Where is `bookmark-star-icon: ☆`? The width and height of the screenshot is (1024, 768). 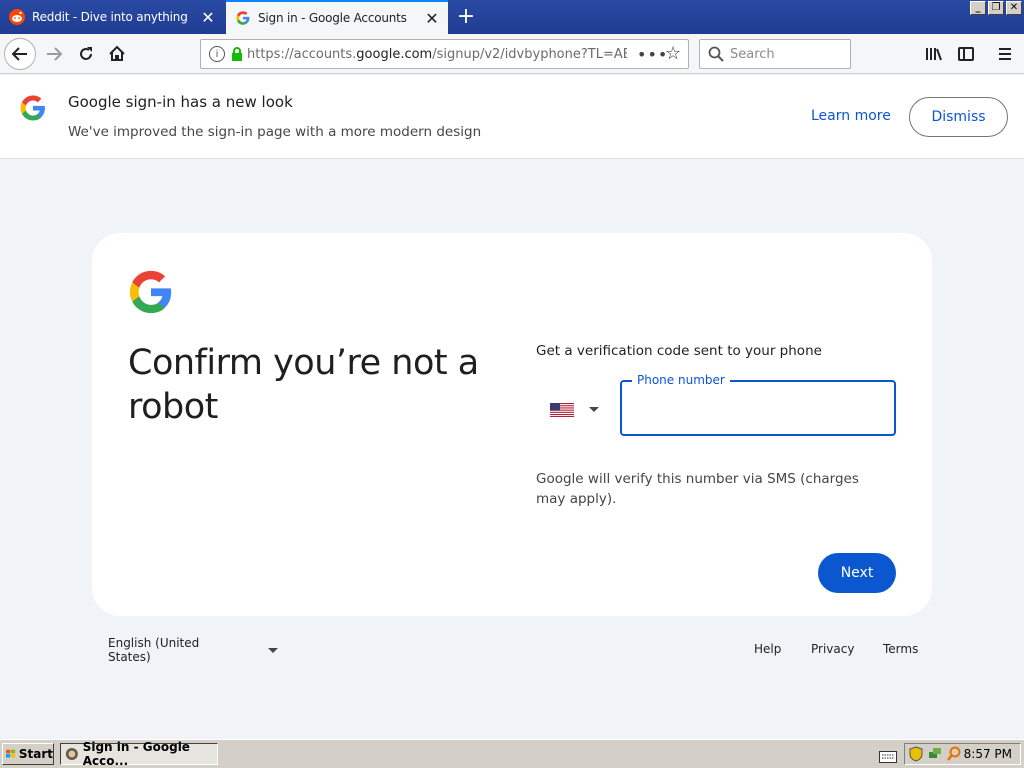 bookmark-star-icon: ☆ is located at coordinates (673, 53).